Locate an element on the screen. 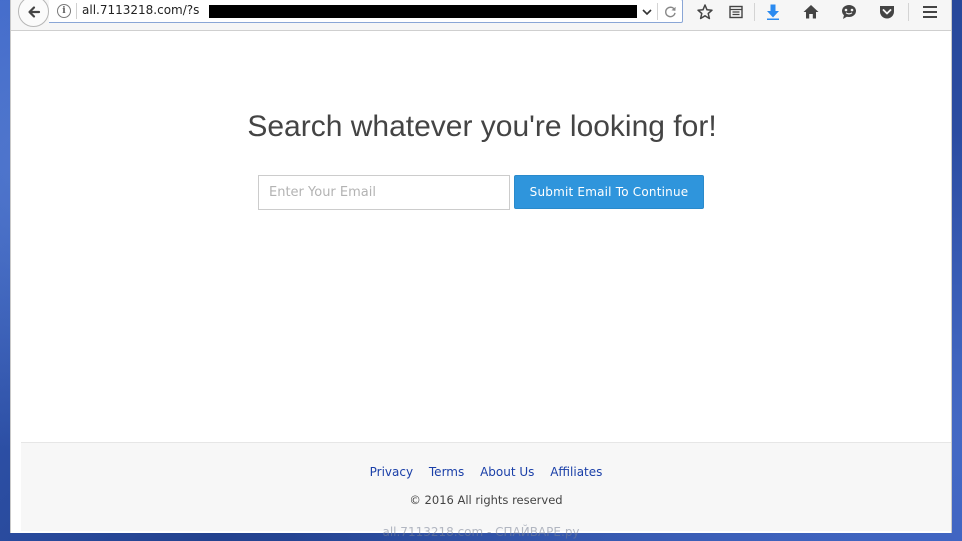 The height and width of the screenshot is (541, 962). footer-link-terms: Terms is located at coordinates (446, 472).